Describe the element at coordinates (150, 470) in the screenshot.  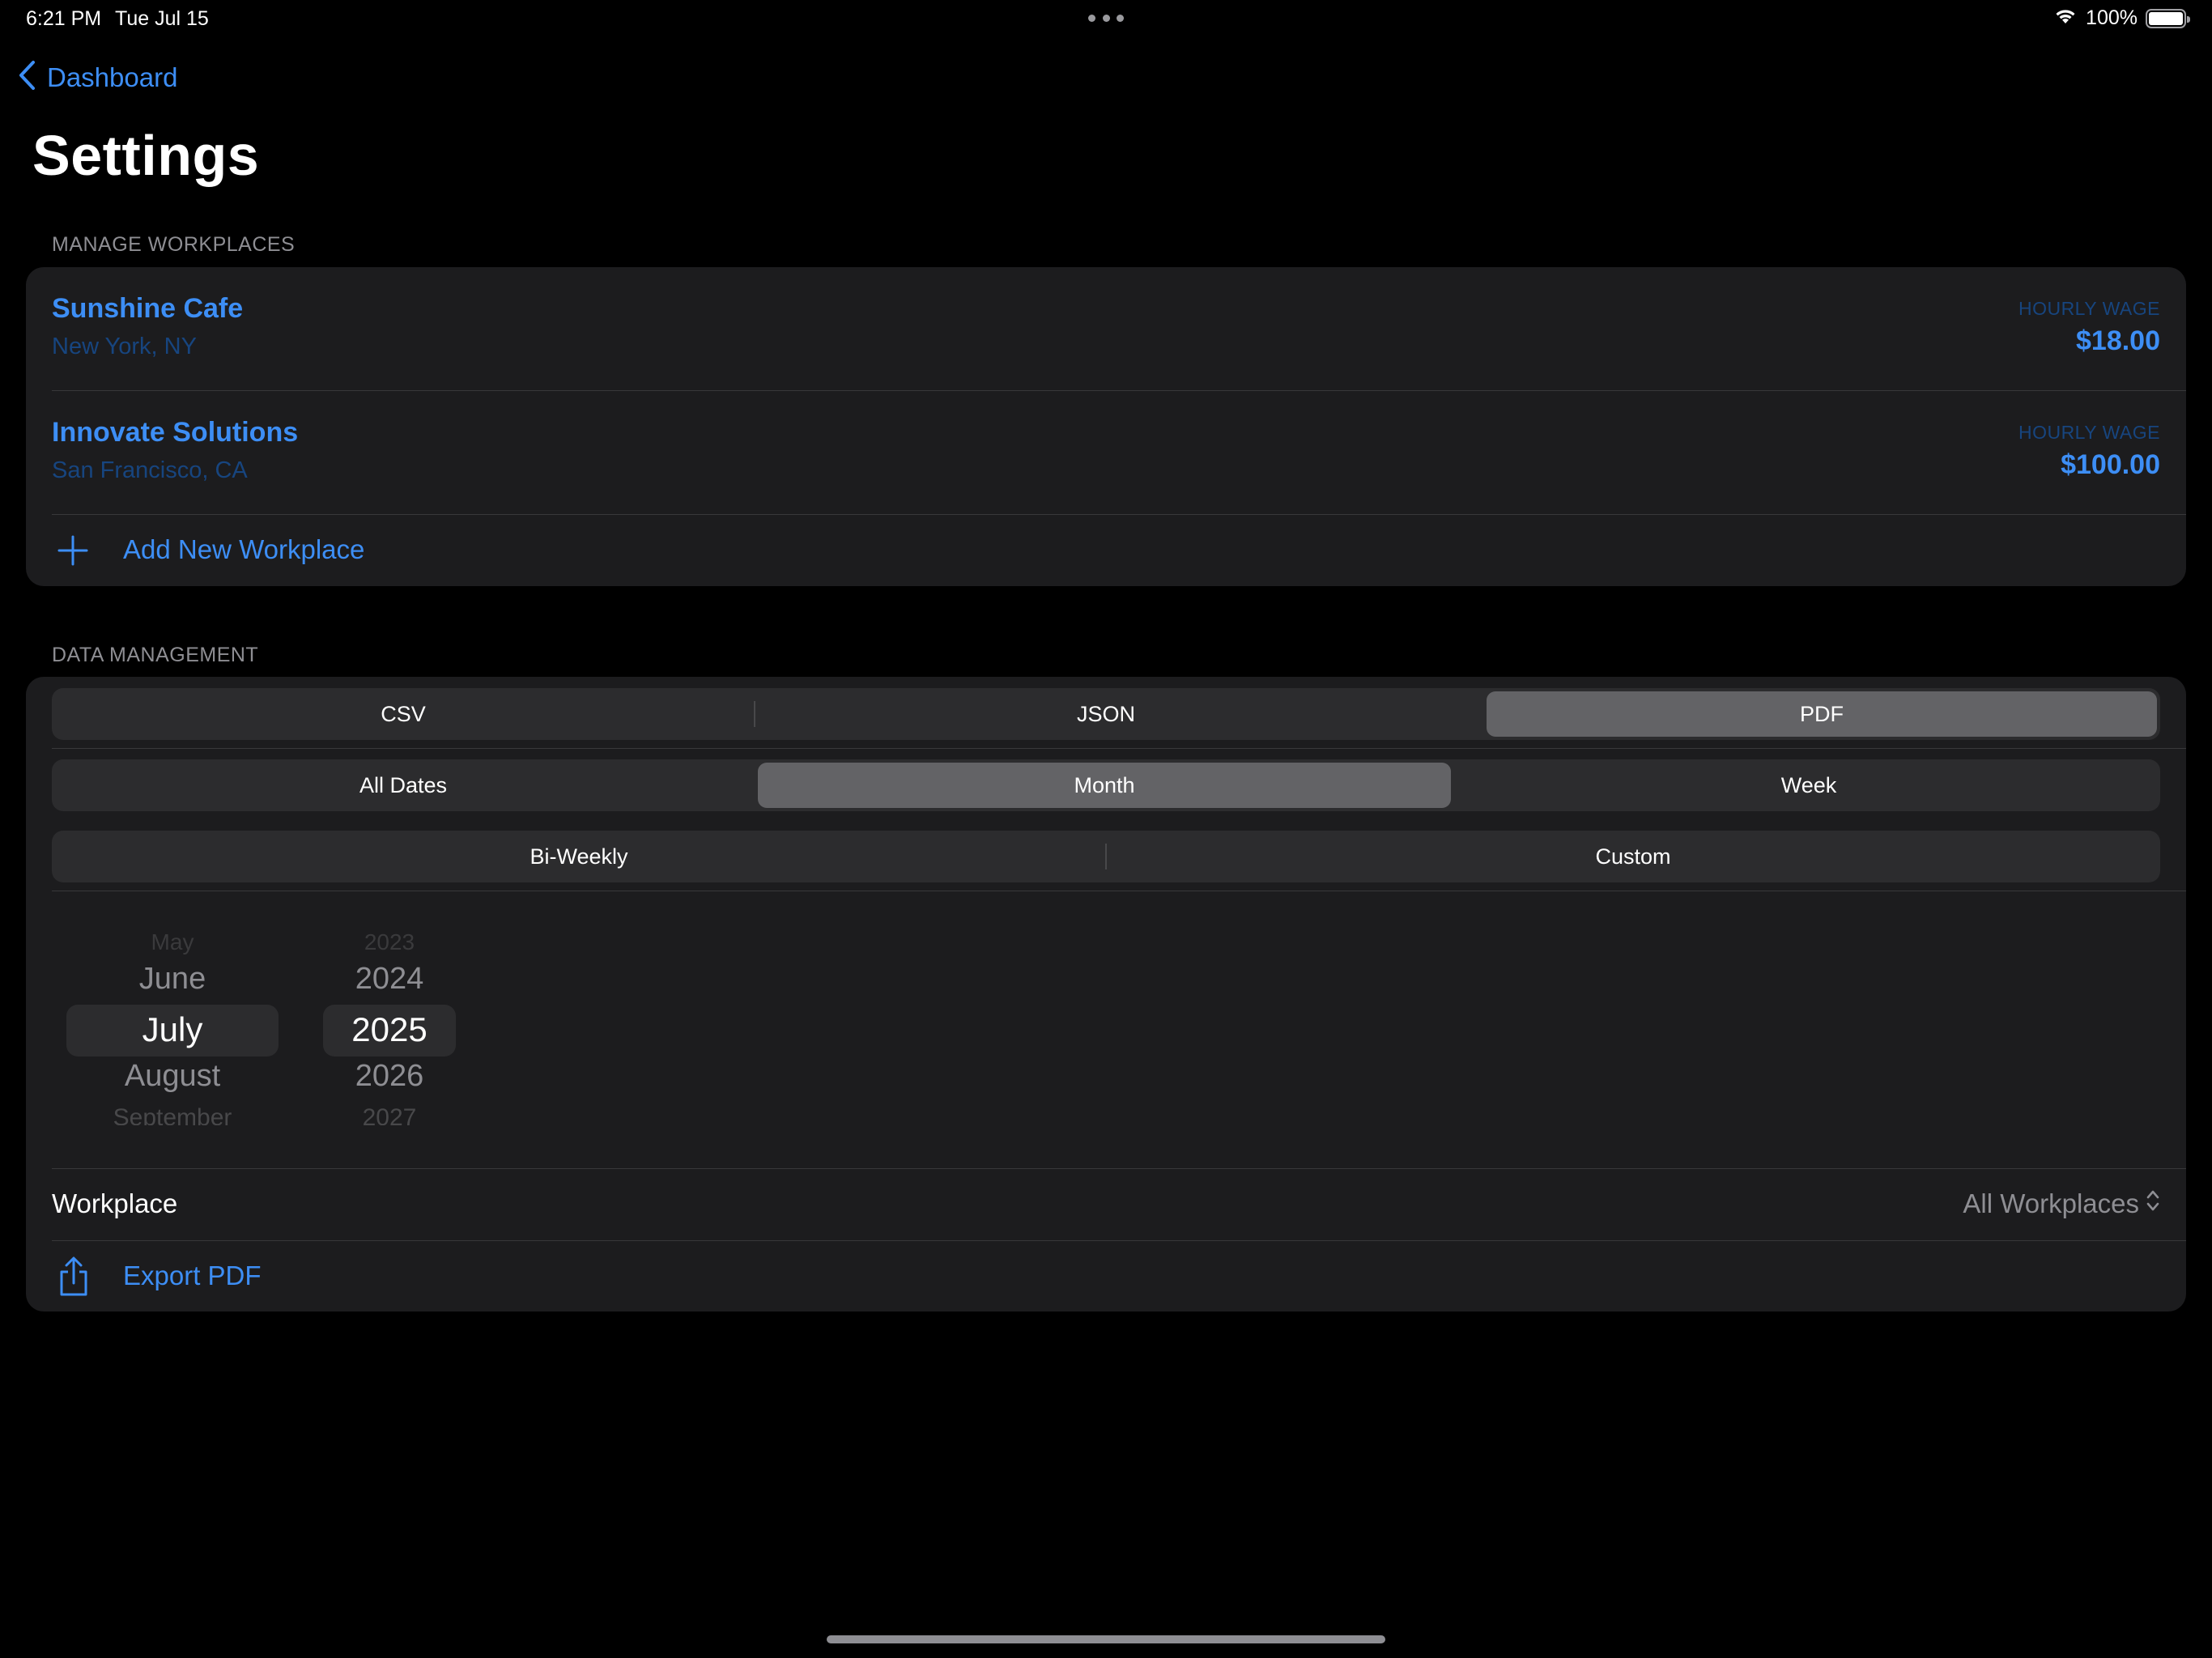
I see `workplace-location: San Francisco, CA` at that location.